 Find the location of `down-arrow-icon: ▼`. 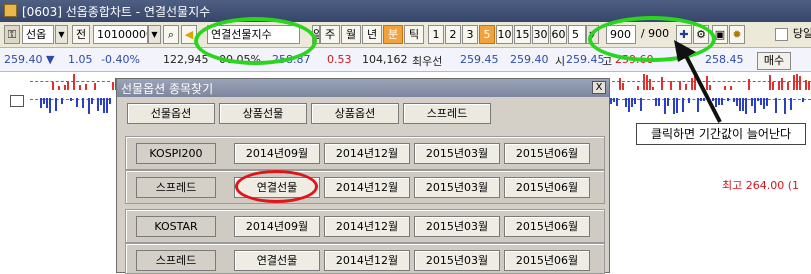

down-arrow-icon: ▼ is located at coordinates (50, 59).